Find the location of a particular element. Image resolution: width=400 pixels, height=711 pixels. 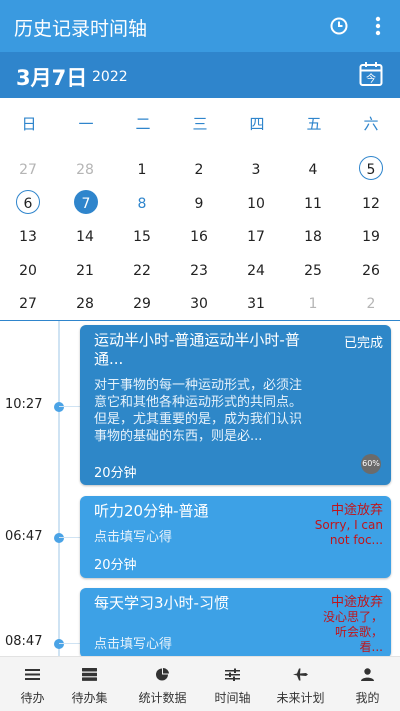

calendar-day: 13 is located at coordinates (28, 237).